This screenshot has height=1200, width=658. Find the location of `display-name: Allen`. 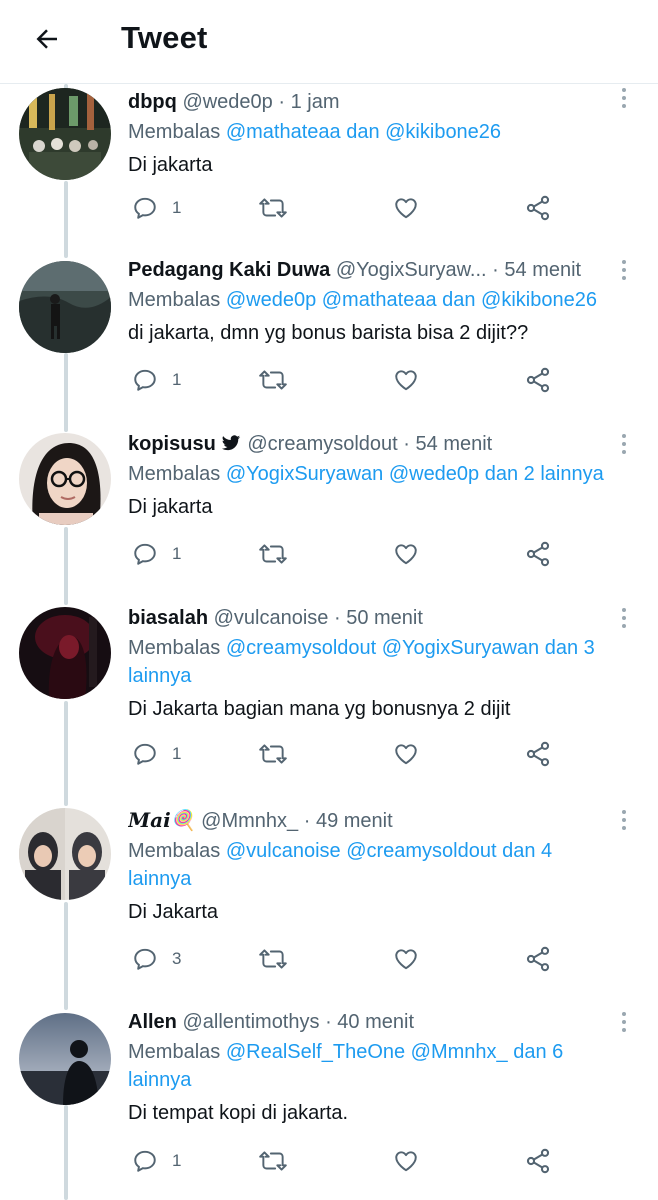

display-name: Allen is located at coordinates (152, 1022).